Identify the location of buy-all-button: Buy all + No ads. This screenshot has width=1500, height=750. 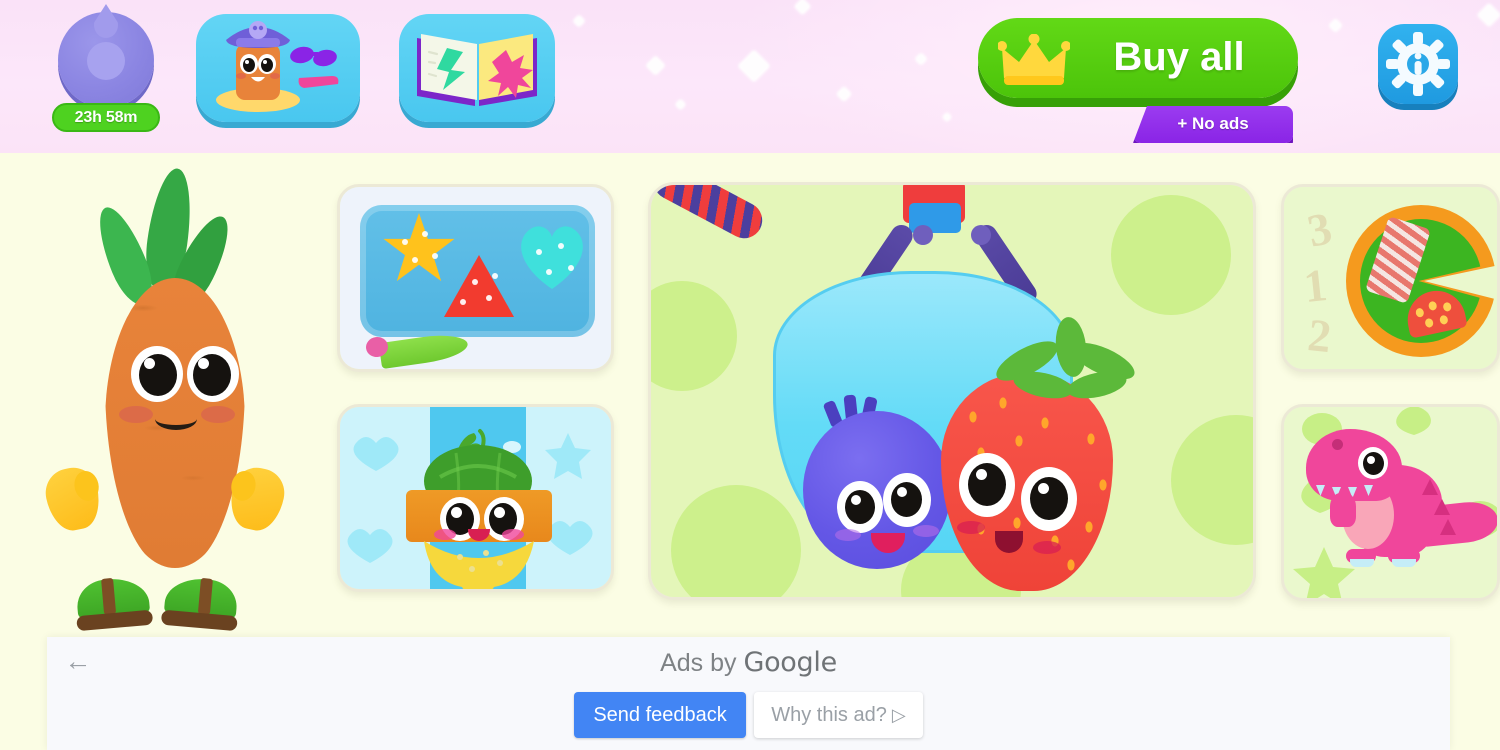
(1138, 80).